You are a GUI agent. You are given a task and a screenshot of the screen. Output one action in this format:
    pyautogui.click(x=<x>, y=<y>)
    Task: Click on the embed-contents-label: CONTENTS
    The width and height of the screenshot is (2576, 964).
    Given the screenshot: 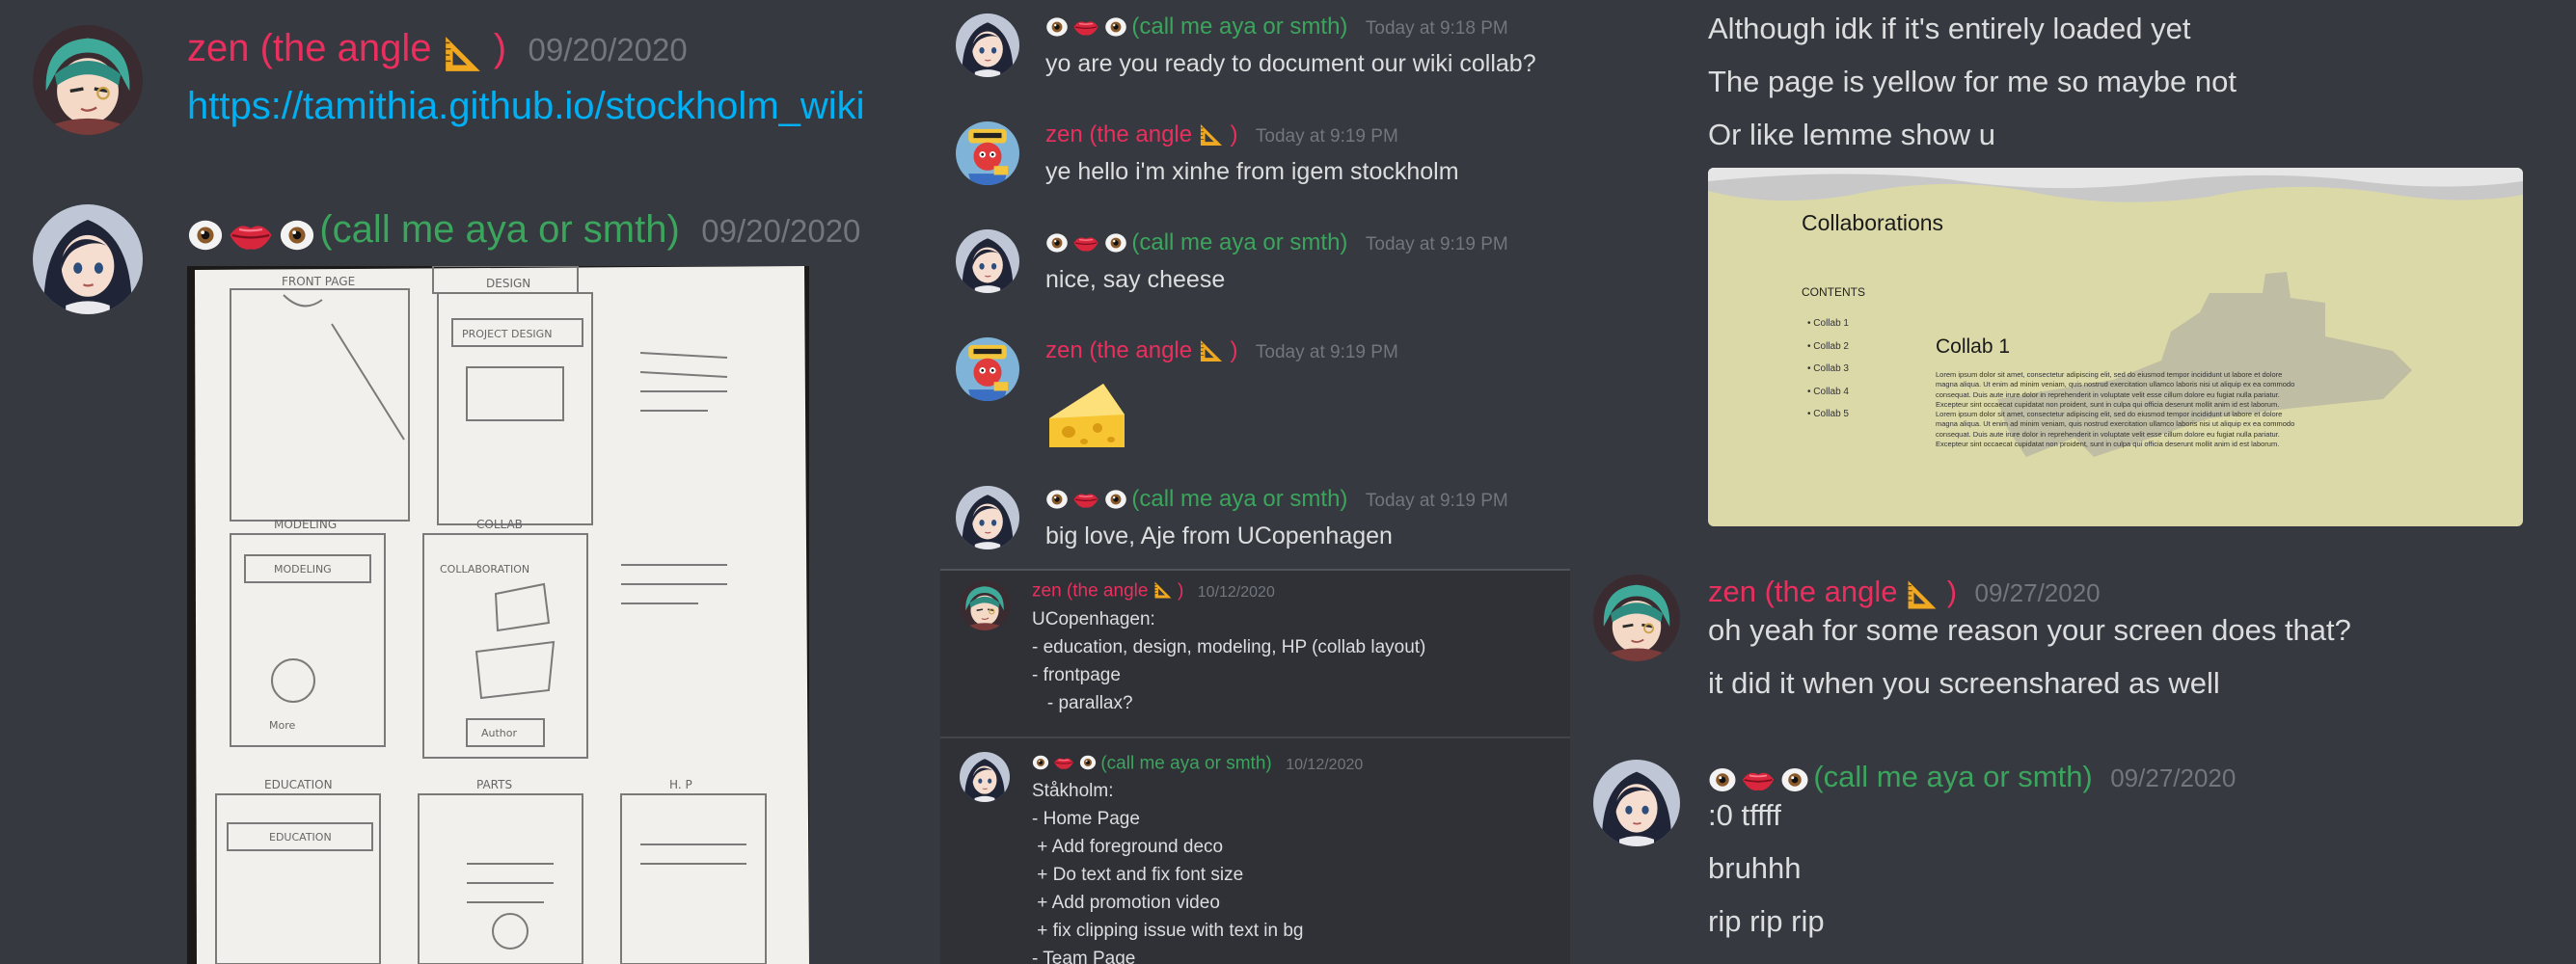 What is the action you would take?
    pyautogui.click(x=1833, y=292)
    